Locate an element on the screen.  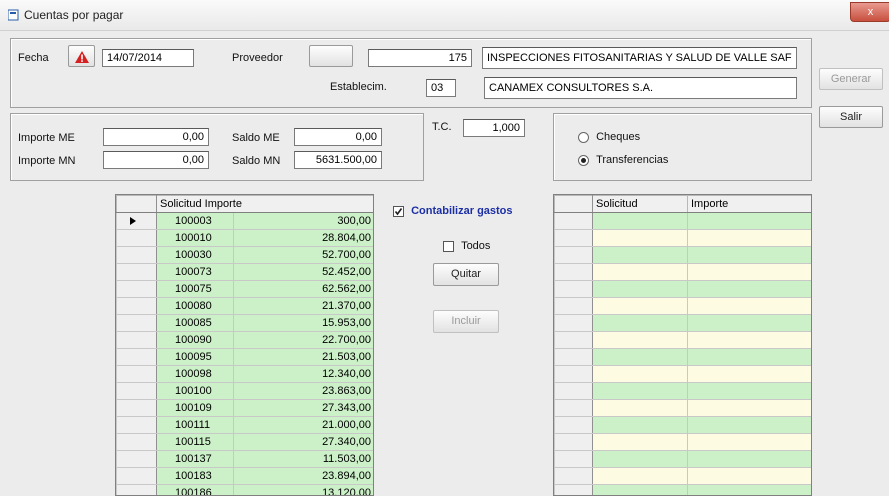
importe-cell: 300,00 is located at coordinates (304, 221).